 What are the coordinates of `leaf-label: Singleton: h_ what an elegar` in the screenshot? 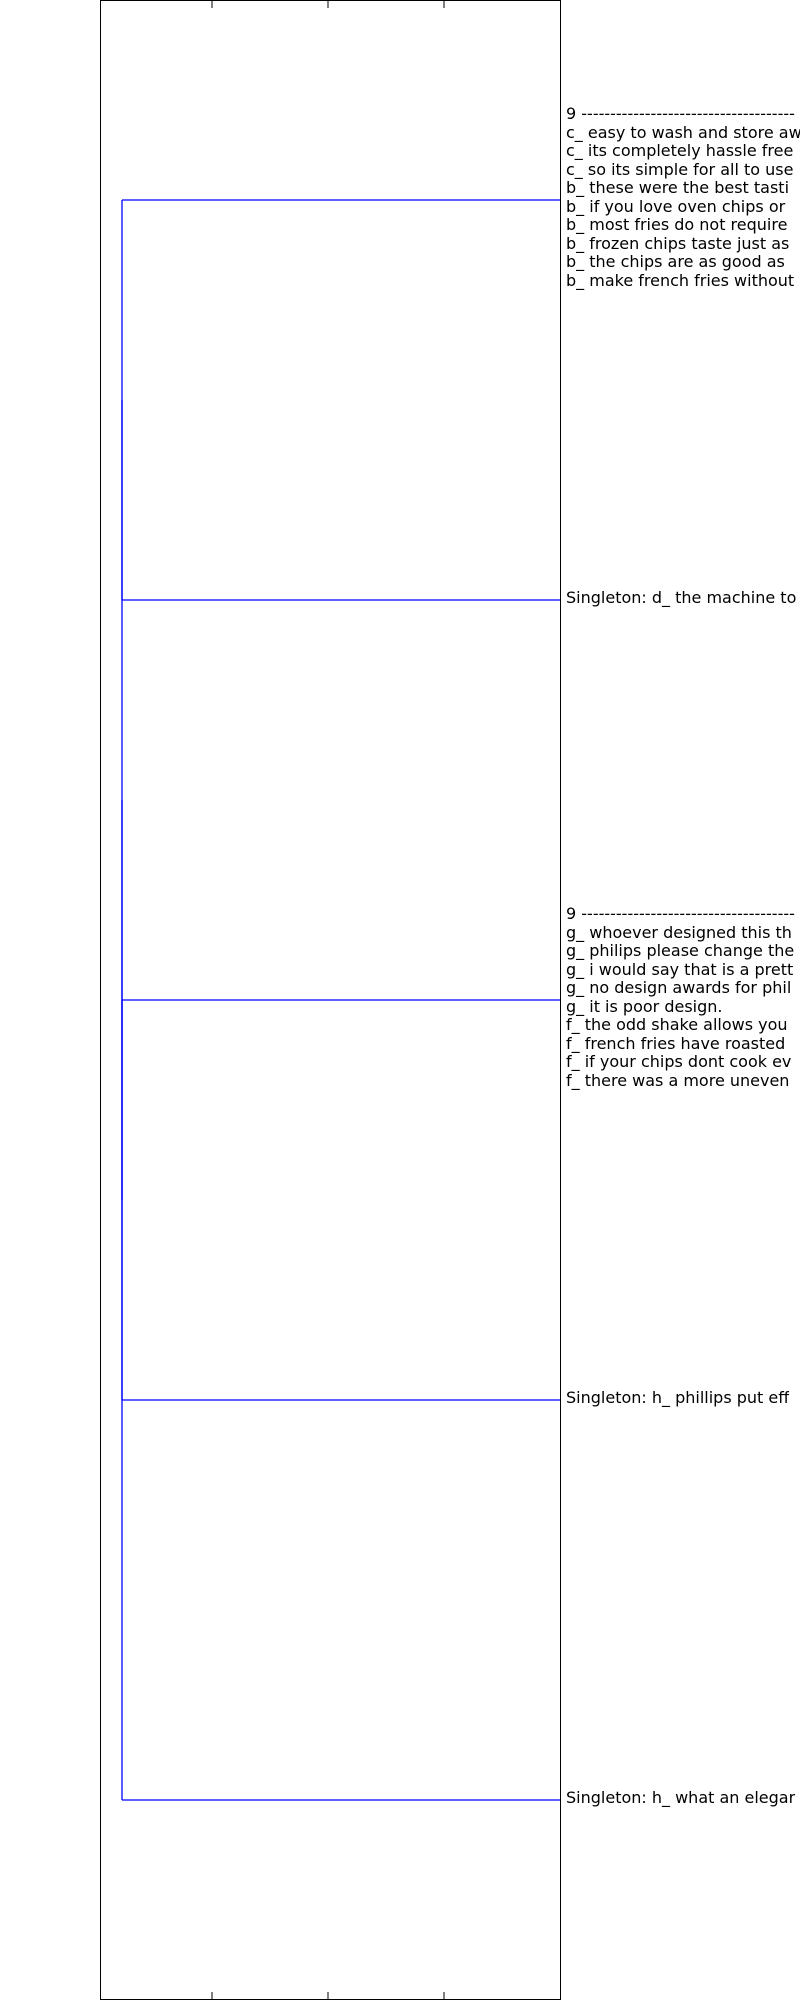 It's located at (680, 1798).